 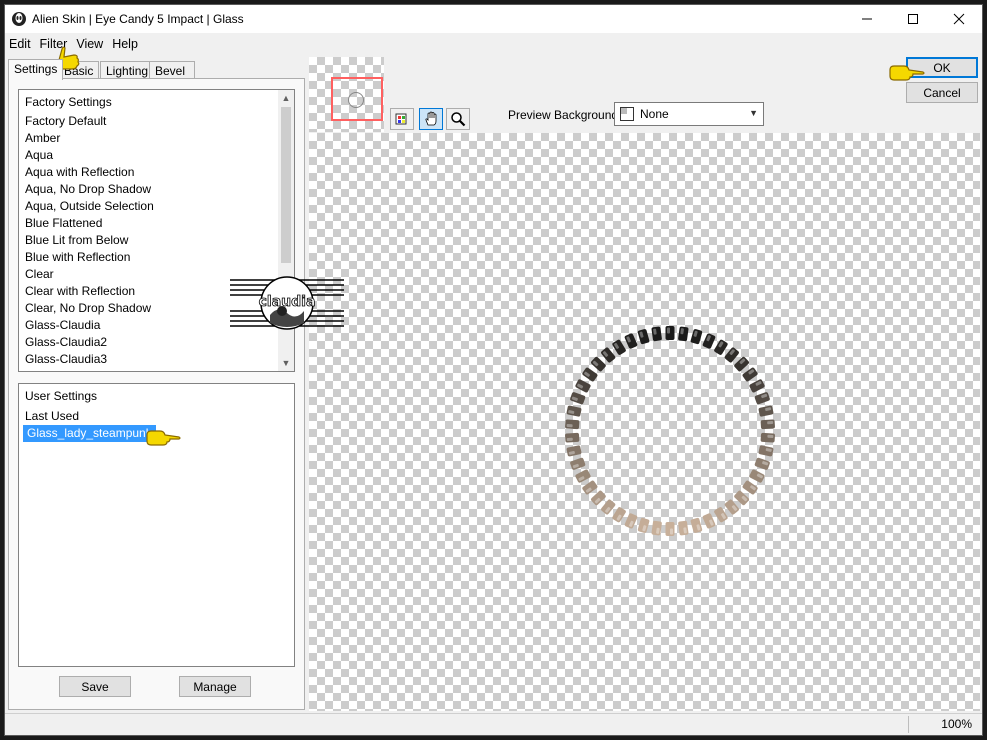 What do you see at coordinates (493, 19) in the screenshot?
I see `title-bar: Alien Skin | Eye Candy 5 Impact | Glass` at bounding box center [493, 19].